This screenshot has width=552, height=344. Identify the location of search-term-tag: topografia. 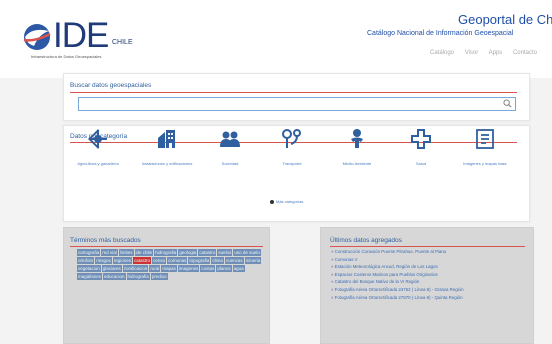
(199, 260).